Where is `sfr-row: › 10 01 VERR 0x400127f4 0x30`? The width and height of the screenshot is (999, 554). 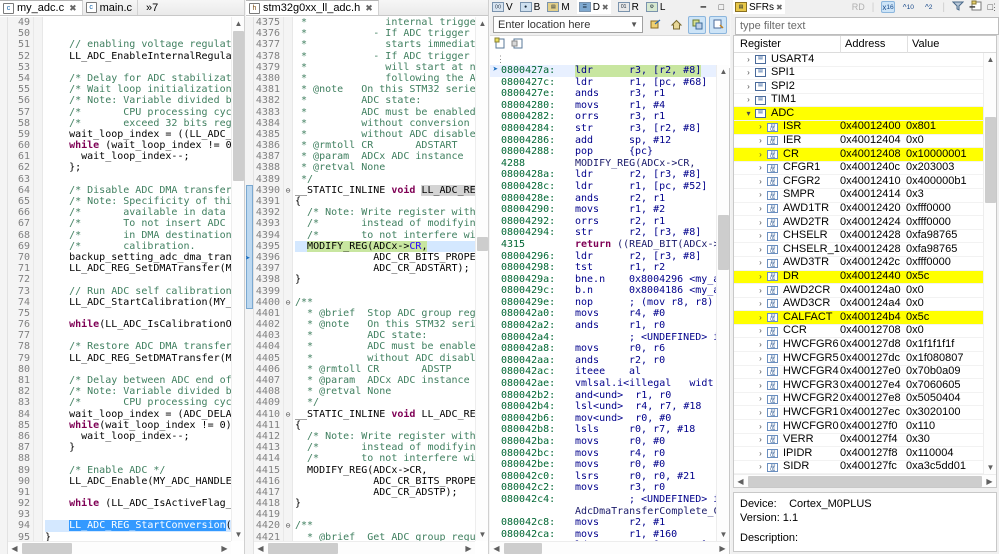
sfr-row: › 10 01 VERR 0x400127f4 0x30 is located at coordinates (858, 440).